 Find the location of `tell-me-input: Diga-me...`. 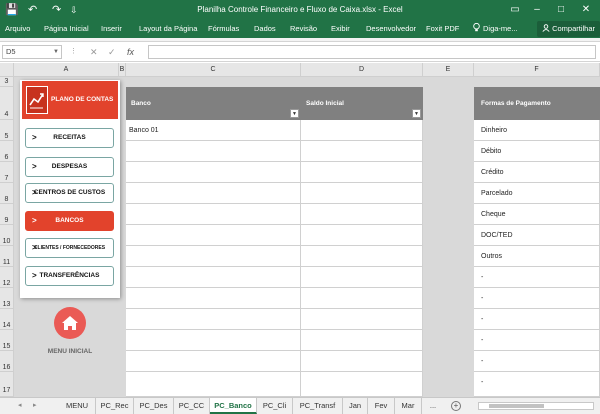

tell-me-input: Diga-me... is located at coordinates (500, 29).